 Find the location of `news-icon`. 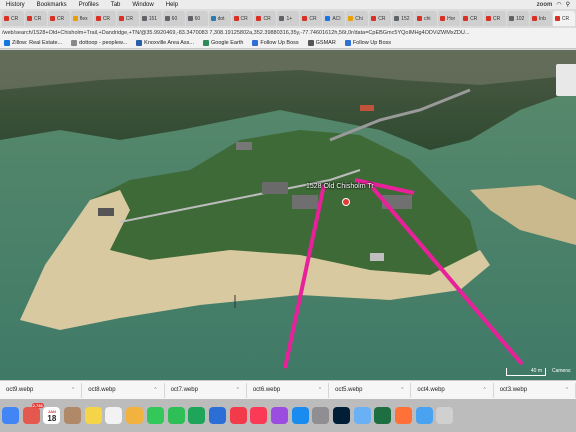

news-icon is located at coordinates (238, 415).